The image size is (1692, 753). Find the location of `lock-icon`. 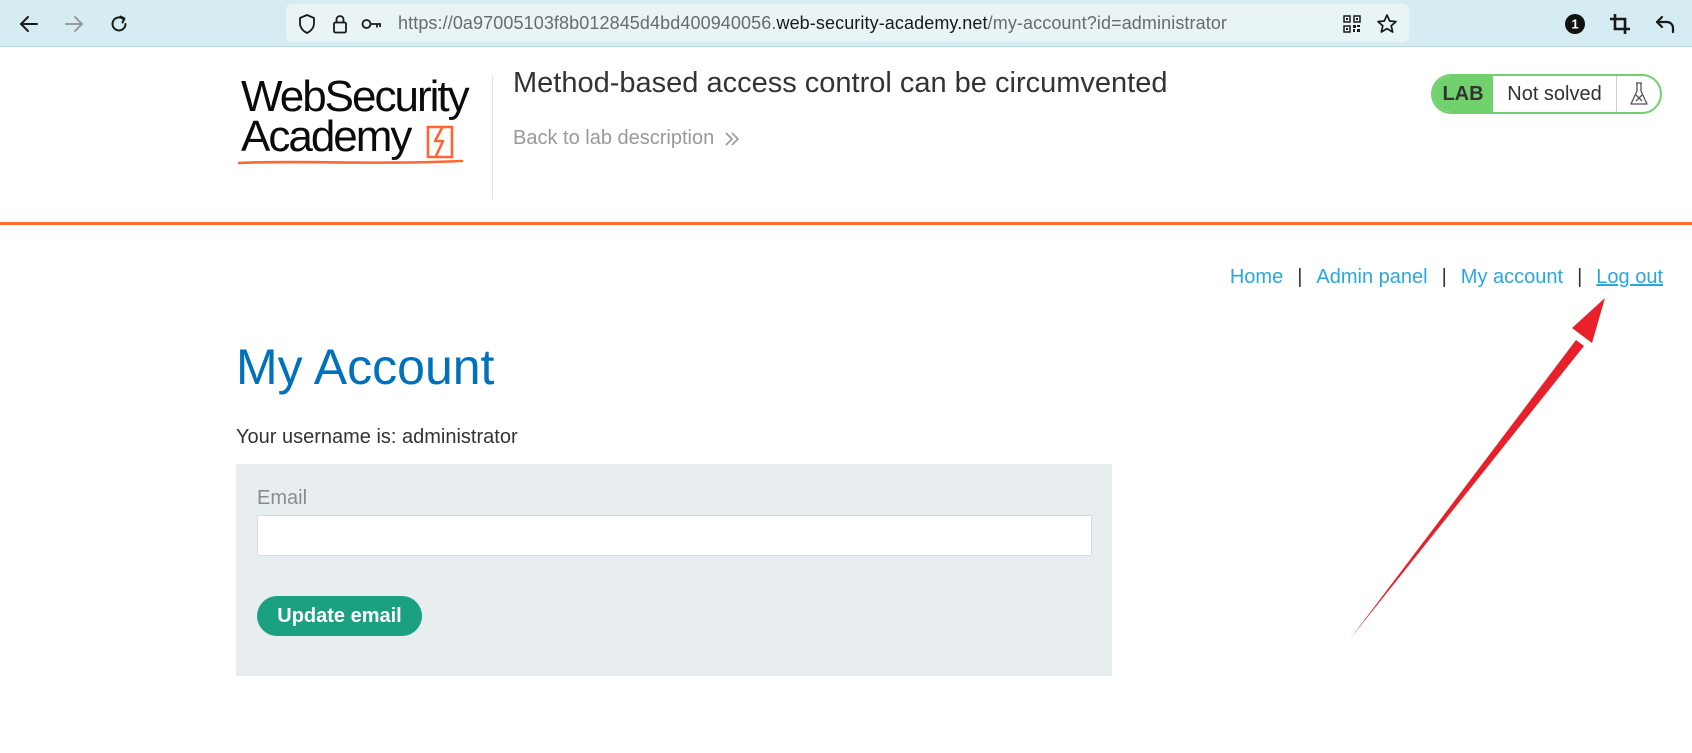

lock-icon is located at coordinates (340, 24).